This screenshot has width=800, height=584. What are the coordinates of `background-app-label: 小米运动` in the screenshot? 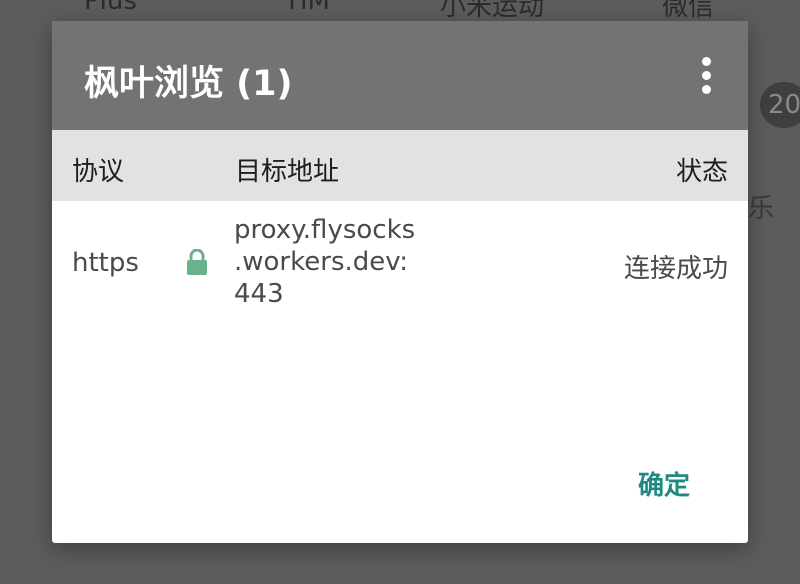 It's located at (492, 11).